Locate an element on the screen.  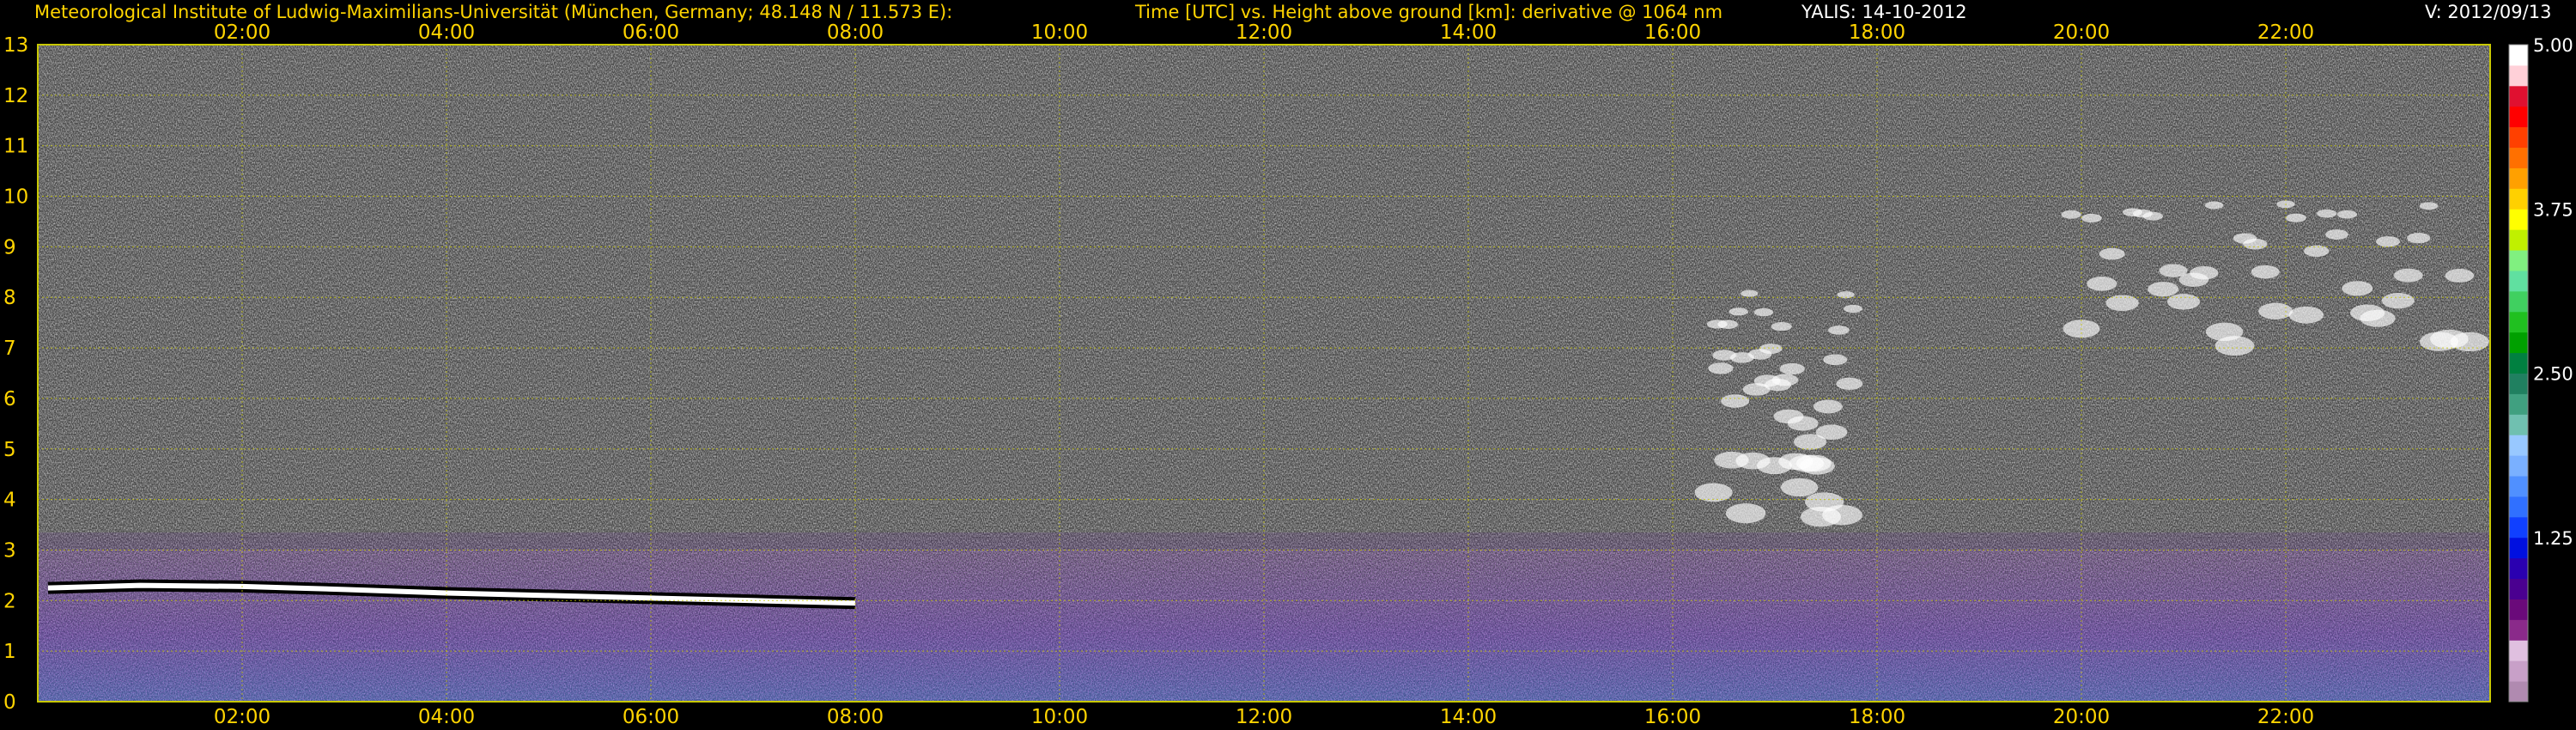
y-tick-label: 13 is located at coordinates (15, 45).